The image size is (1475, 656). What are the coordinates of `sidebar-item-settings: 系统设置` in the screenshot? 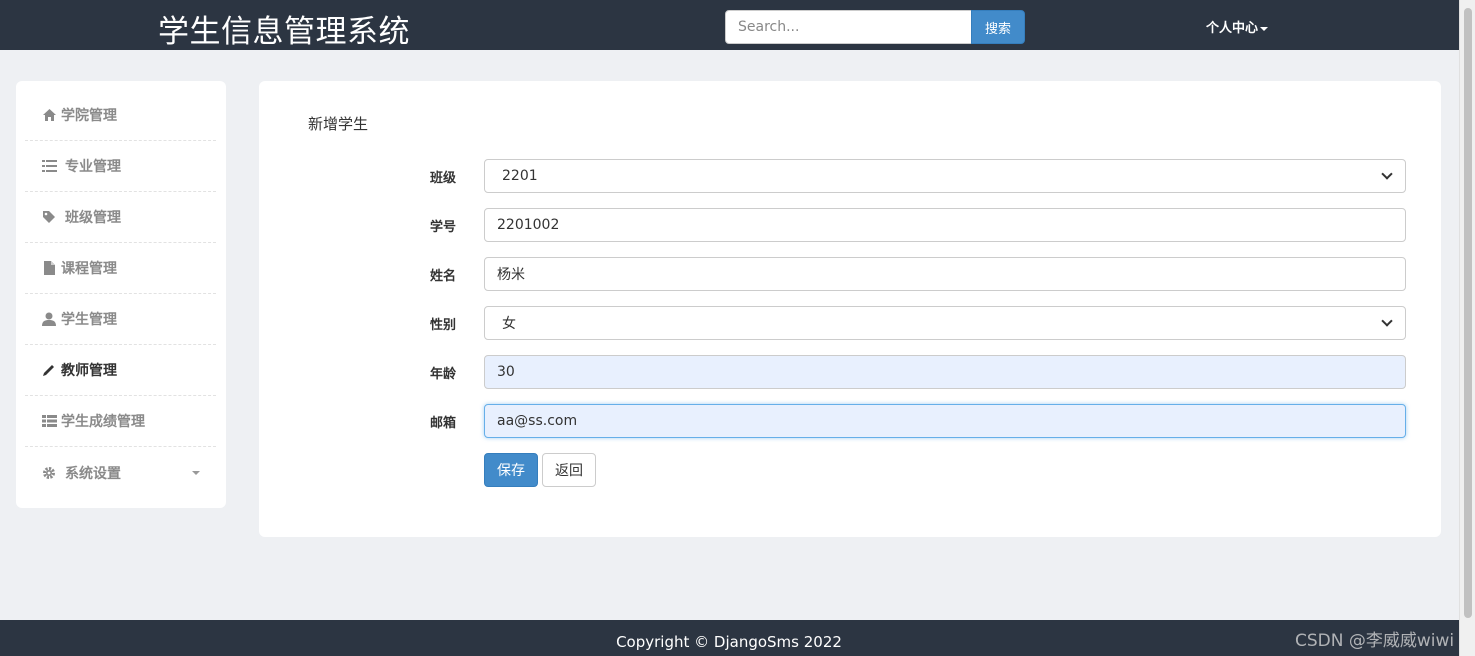 It's located at (120, 472).